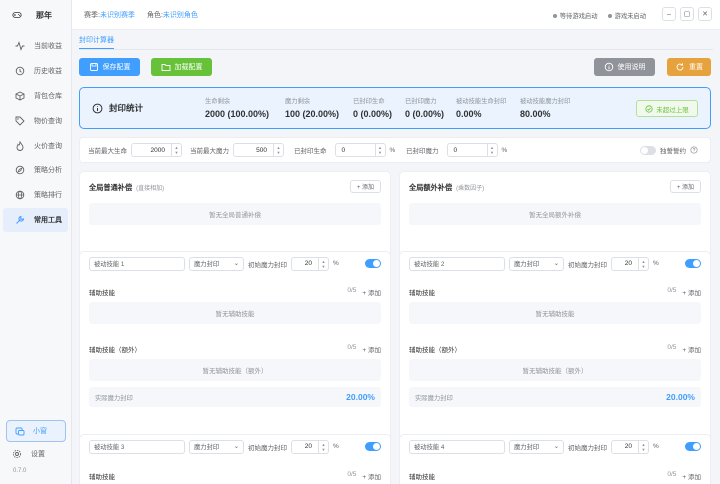  What do you see at coordinates (669, 14) in the screenshot?
I see `minimize-button: –` at bounding box center [669, 14].